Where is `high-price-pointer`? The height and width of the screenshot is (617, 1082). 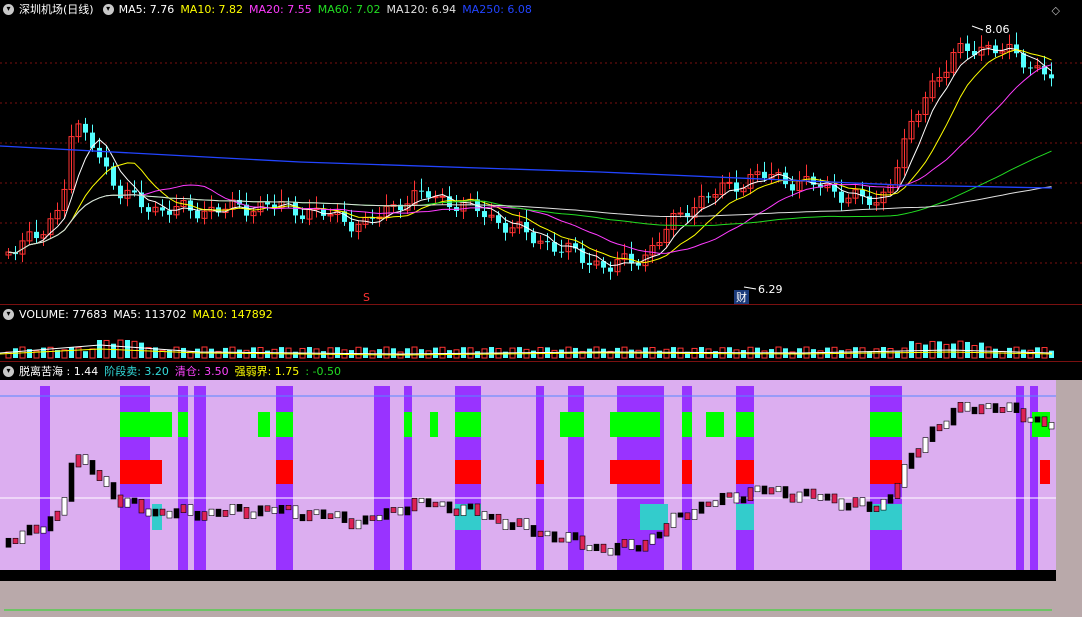 high-price-pointer is located at coordinates (977, 28).